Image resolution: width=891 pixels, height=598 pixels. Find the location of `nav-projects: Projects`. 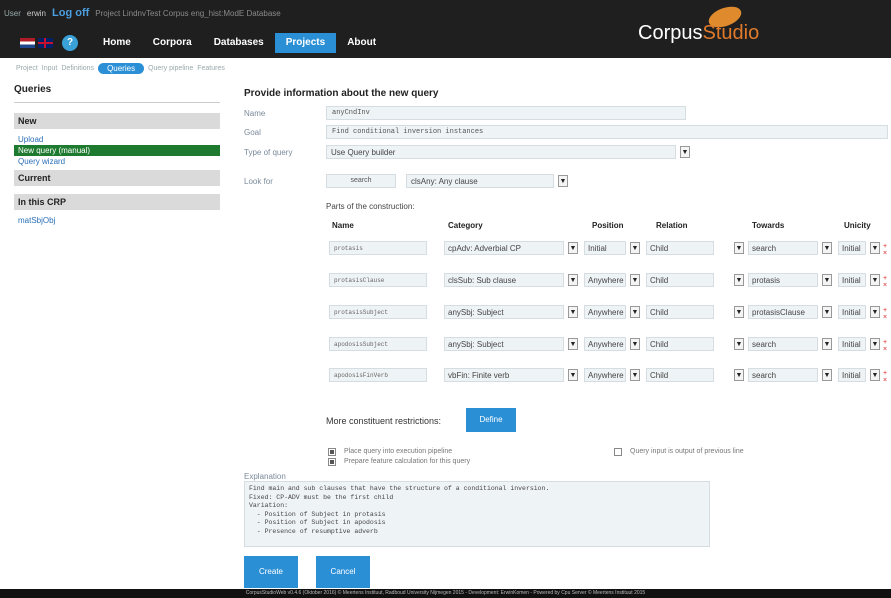

nav-projects: Projects is located at coordinates (305, 43).